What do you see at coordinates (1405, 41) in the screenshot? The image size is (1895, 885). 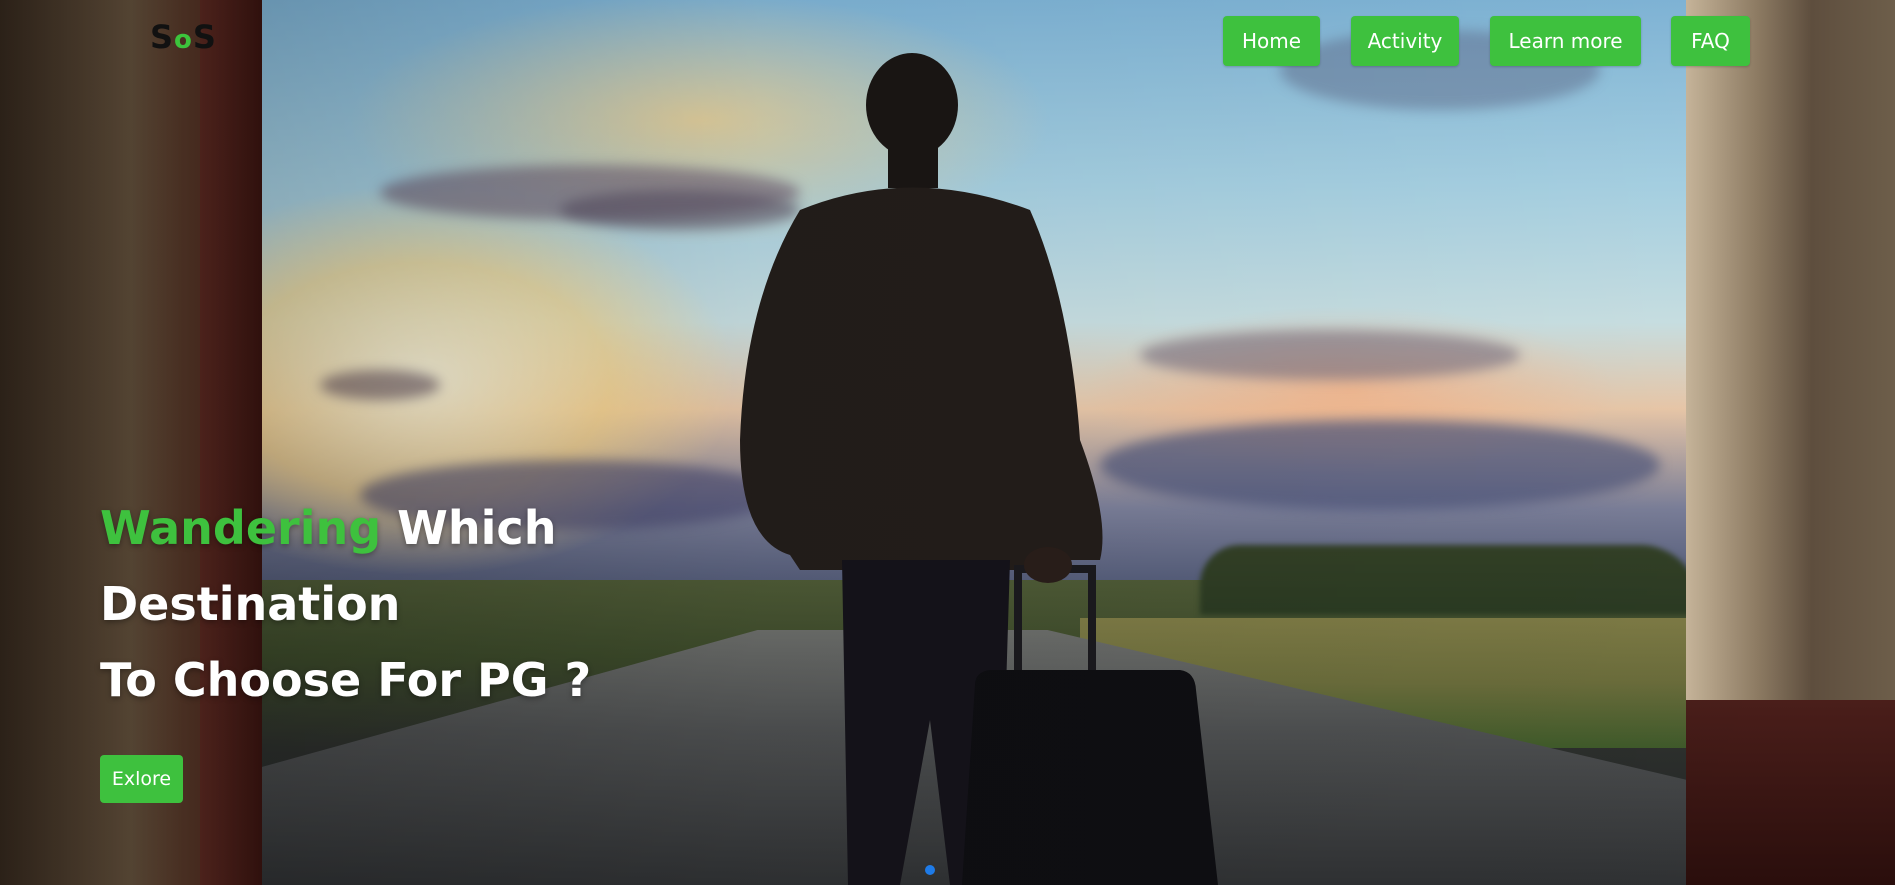 I see `nav-activity-button: Activity` at bounding box center [1405, 41].